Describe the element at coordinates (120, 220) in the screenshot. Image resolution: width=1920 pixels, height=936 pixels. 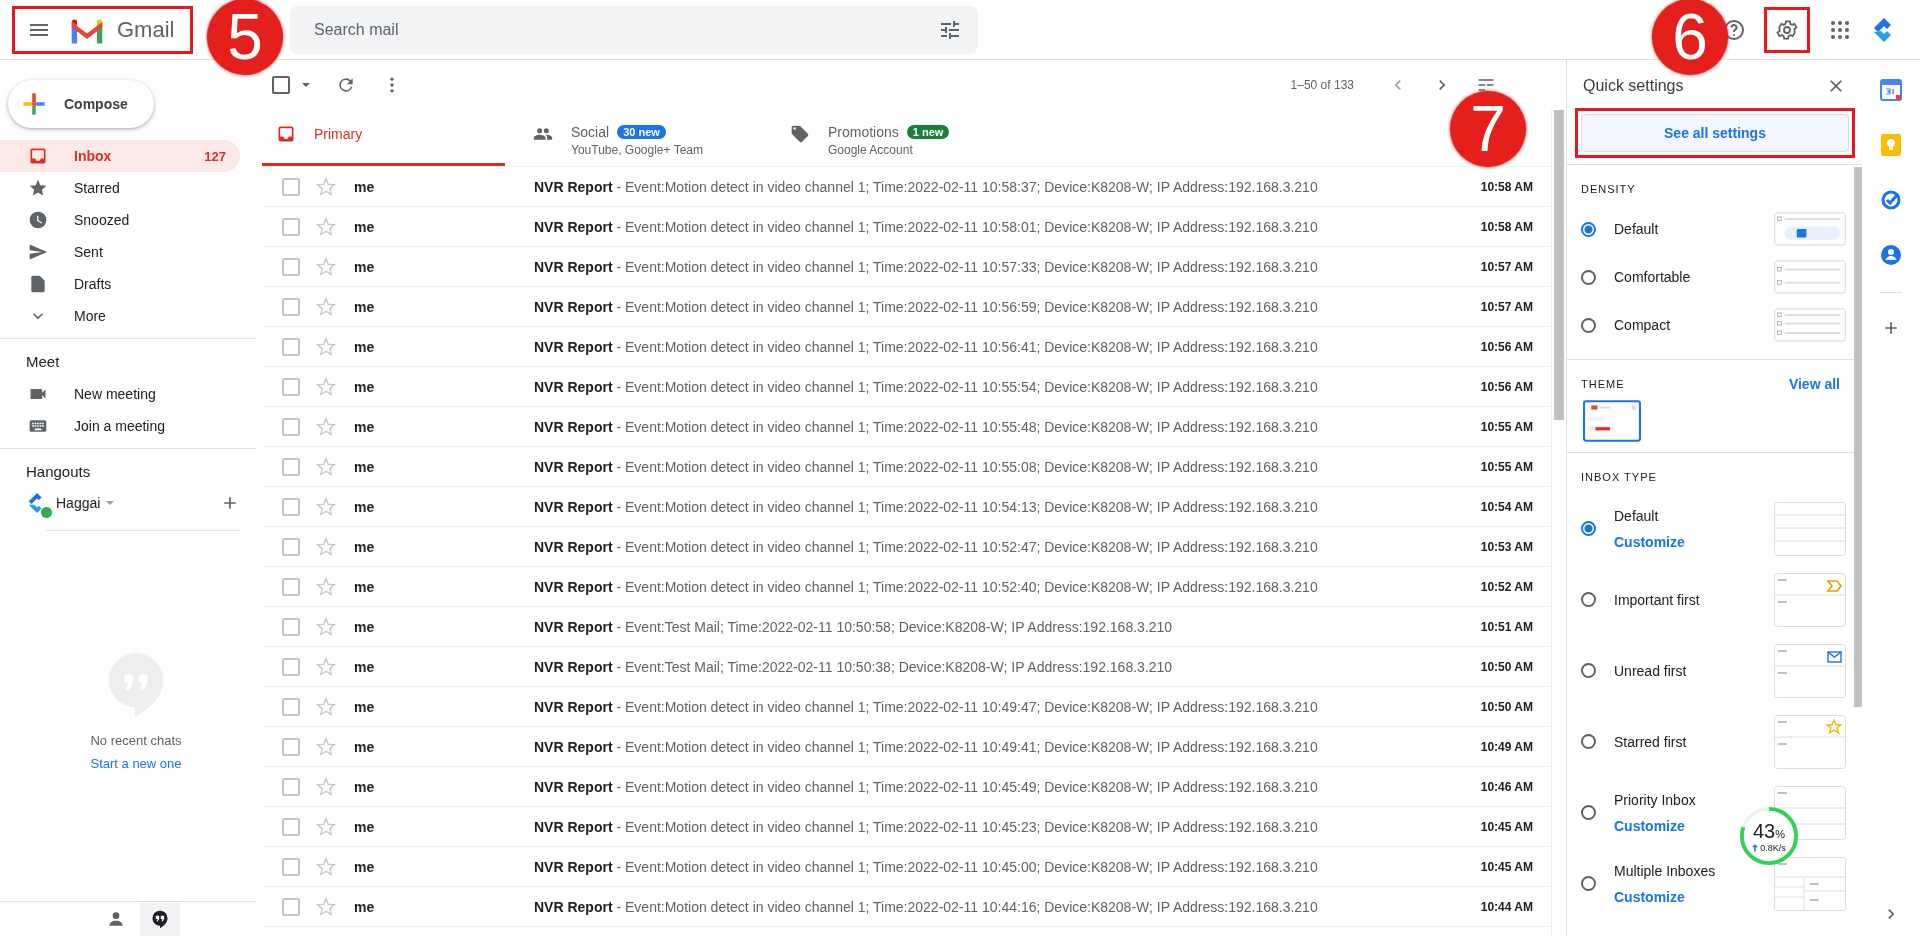
I see `folder-item: Snoozed` at that location.